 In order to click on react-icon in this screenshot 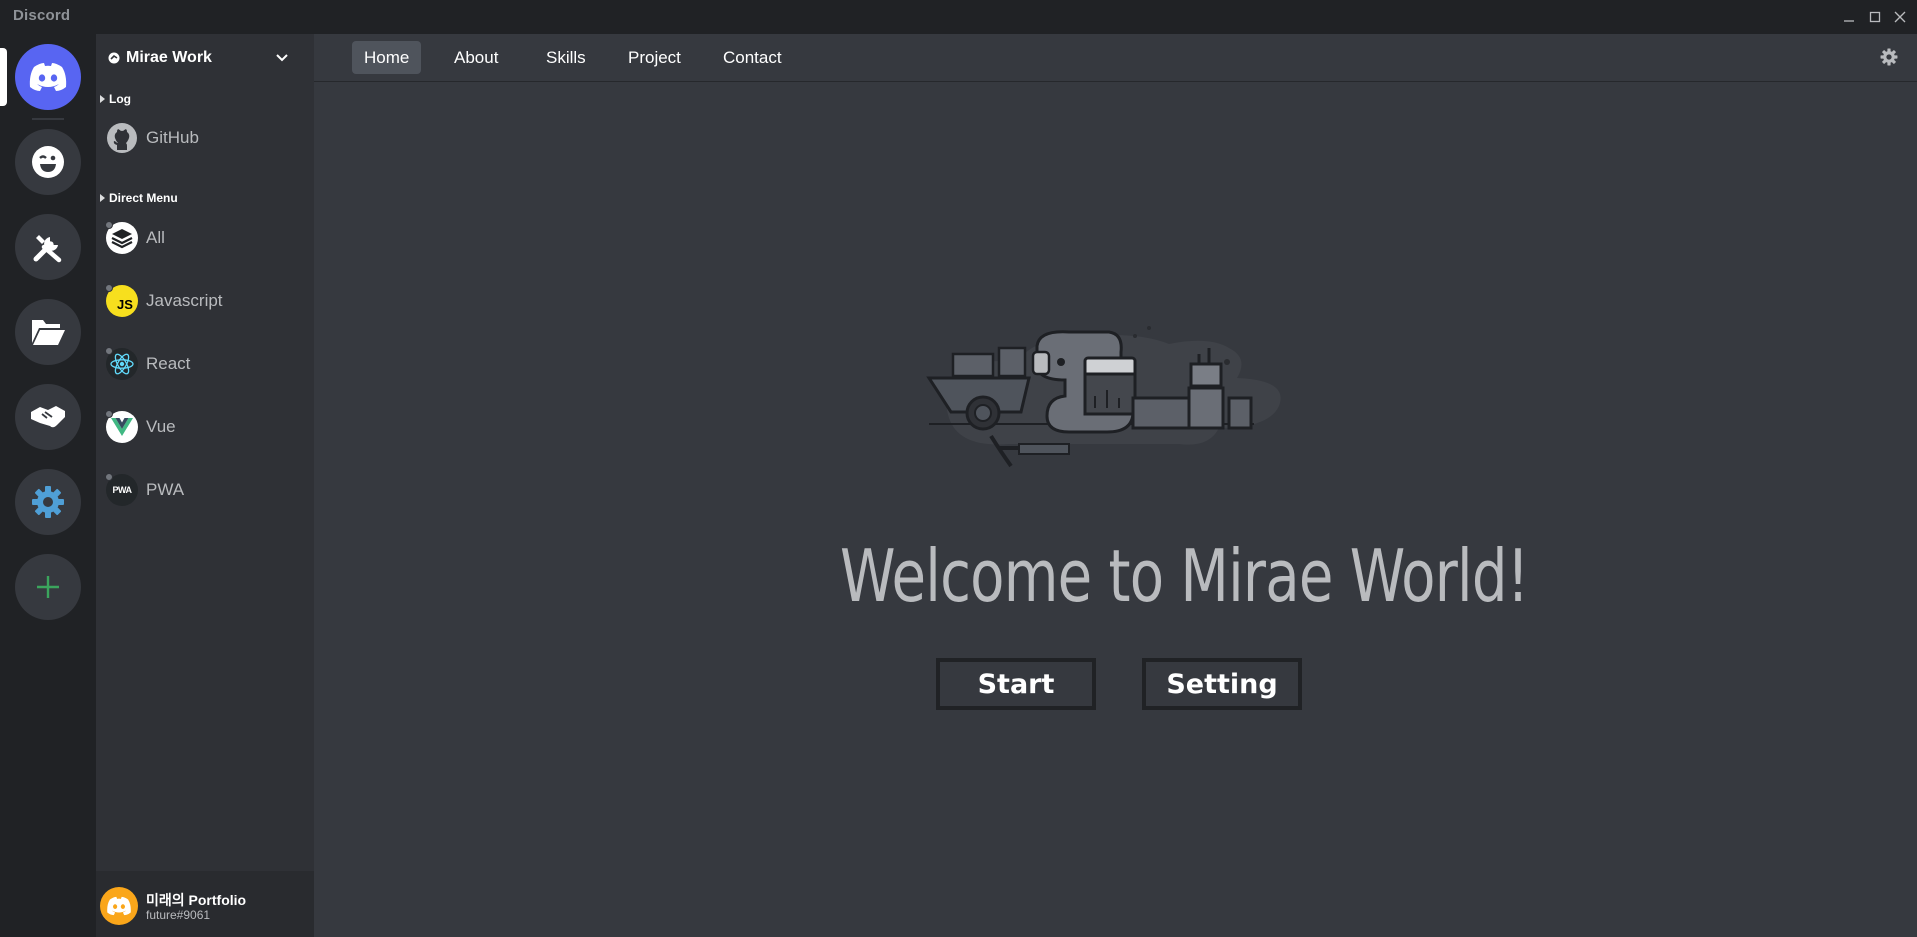, I will do `click(121, 363)`.